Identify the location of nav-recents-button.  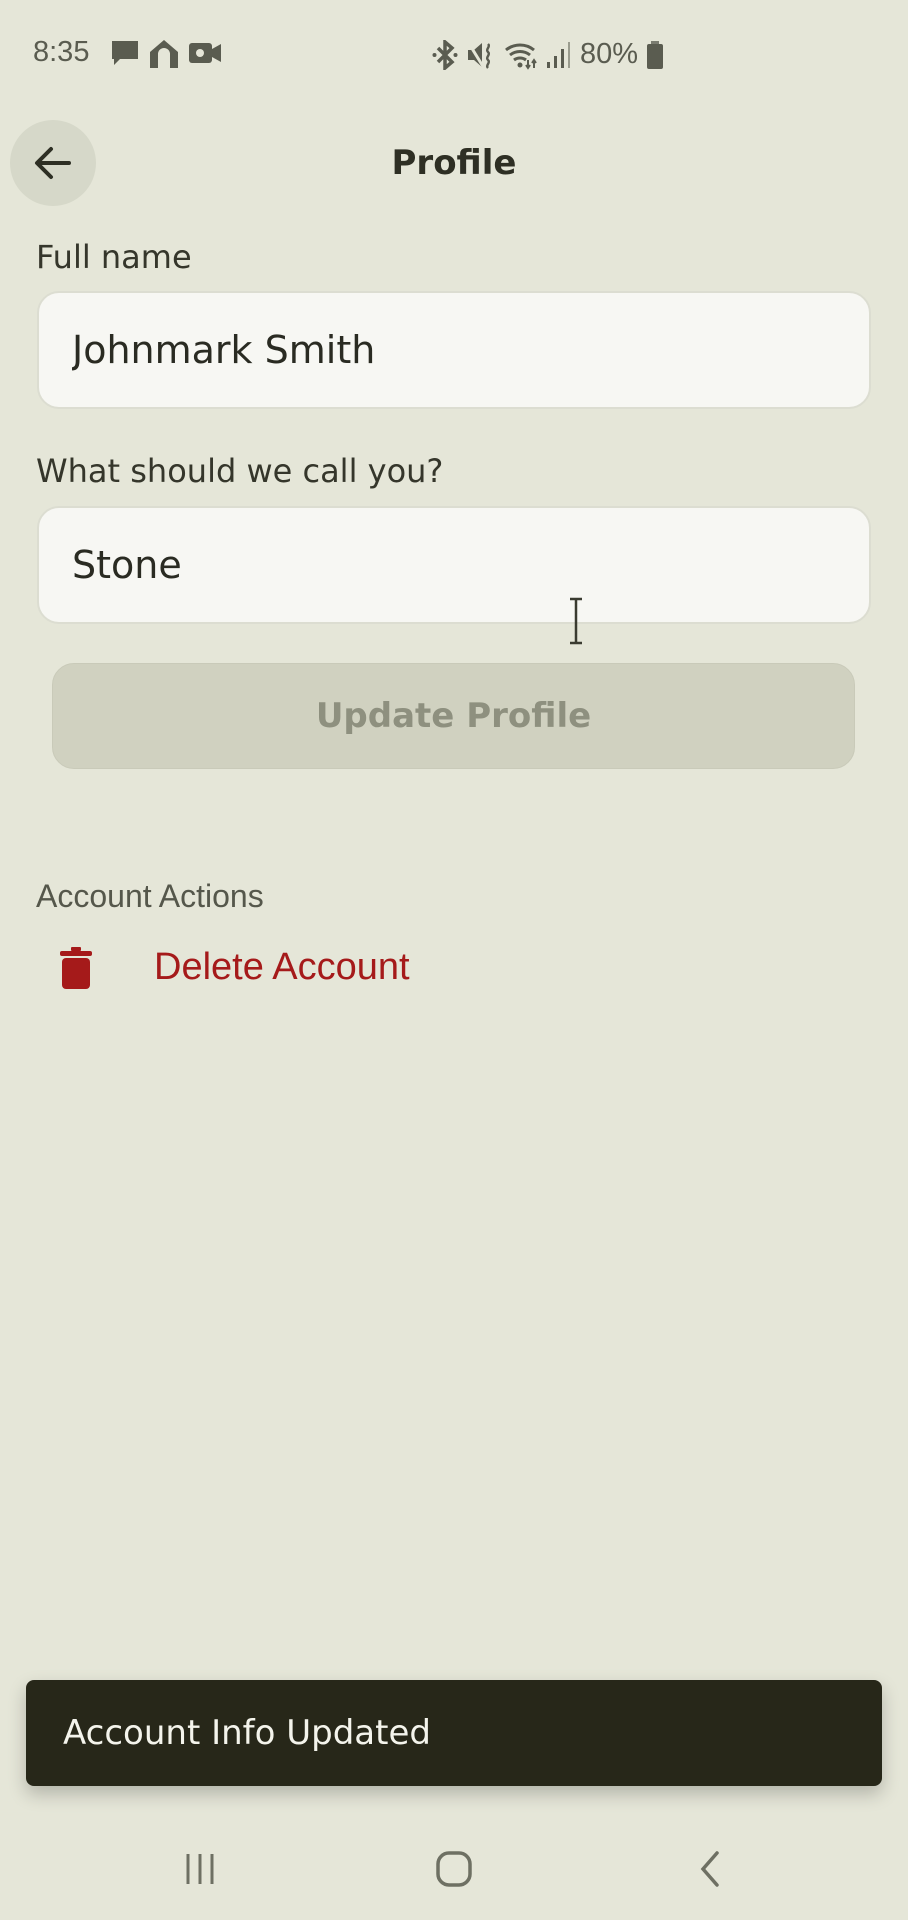
(200, 1869).